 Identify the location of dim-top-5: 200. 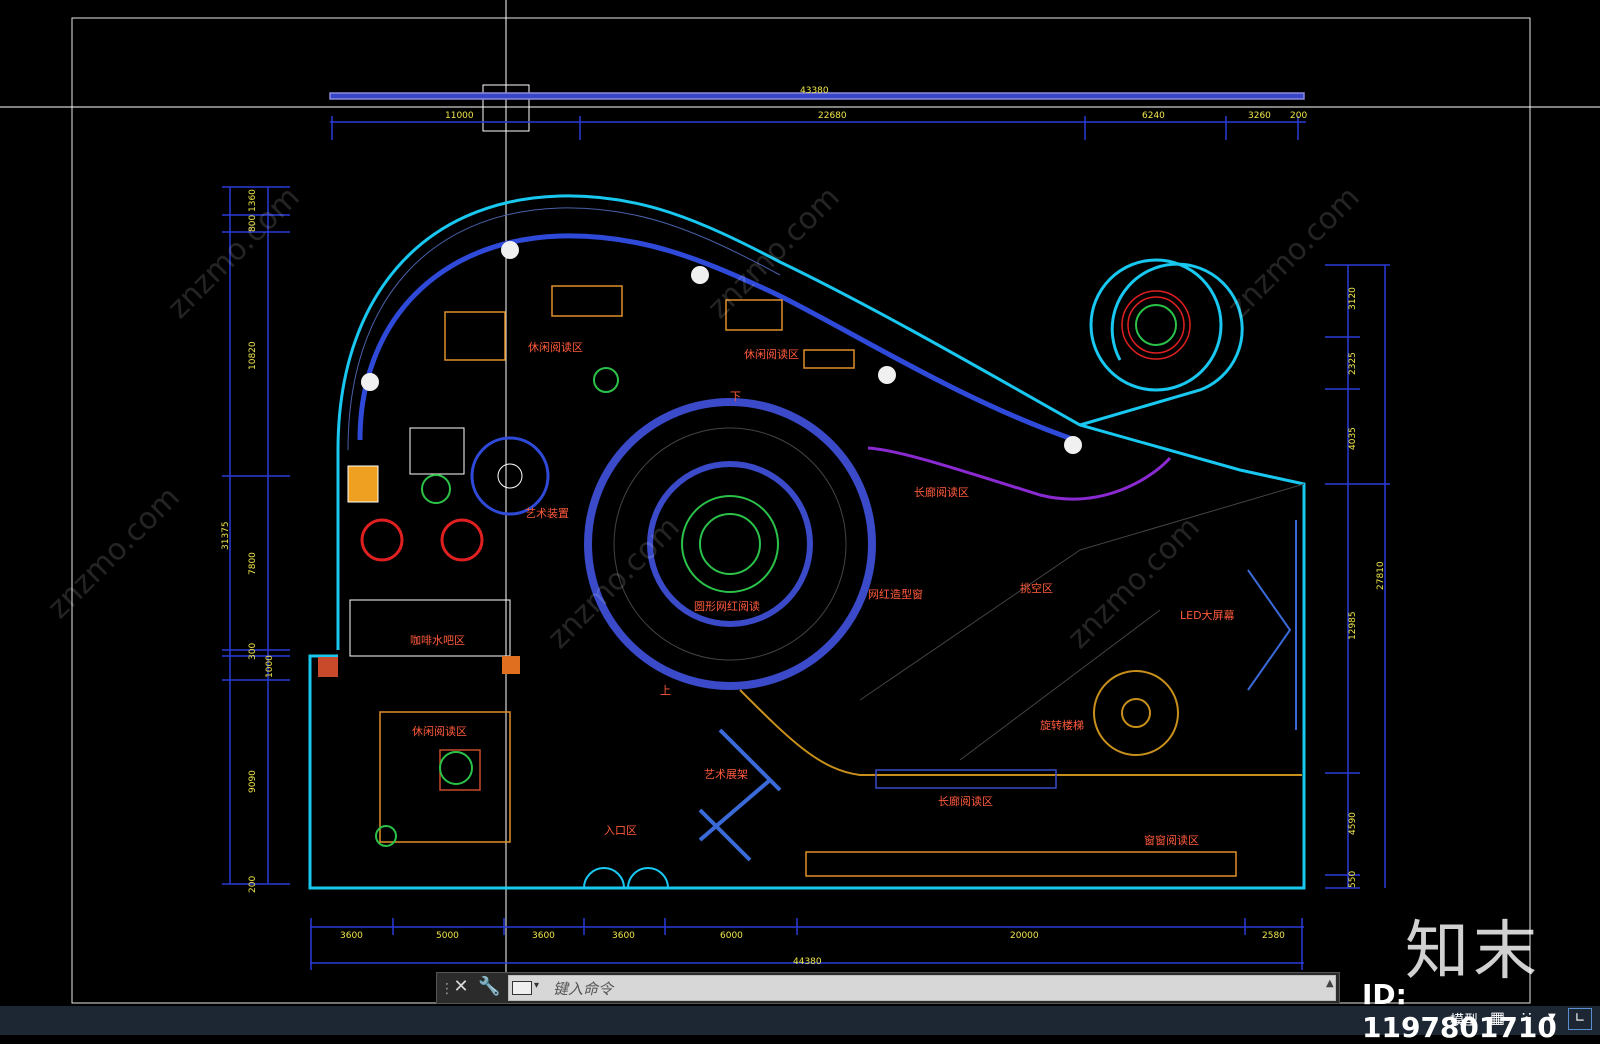
(1298, 116).